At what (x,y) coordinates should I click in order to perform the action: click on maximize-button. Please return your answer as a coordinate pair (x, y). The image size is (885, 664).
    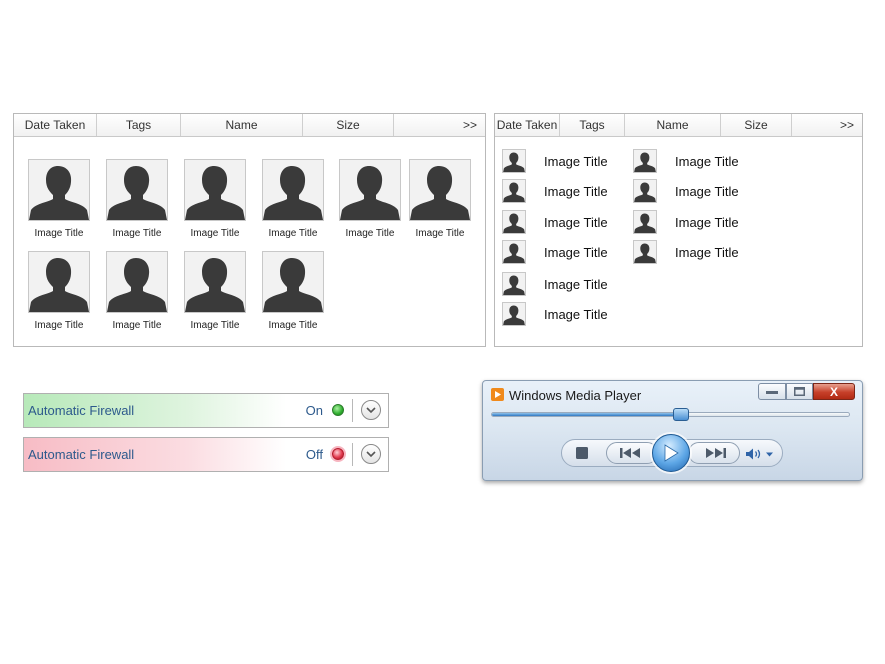
    Looking at the image, I should click on (799, 391).